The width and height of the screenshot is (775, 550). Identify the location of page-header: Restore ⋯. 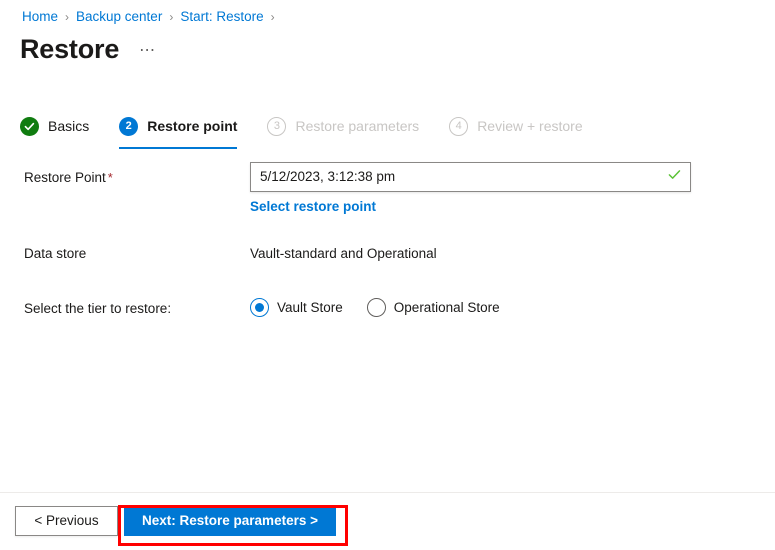
(88, 51).